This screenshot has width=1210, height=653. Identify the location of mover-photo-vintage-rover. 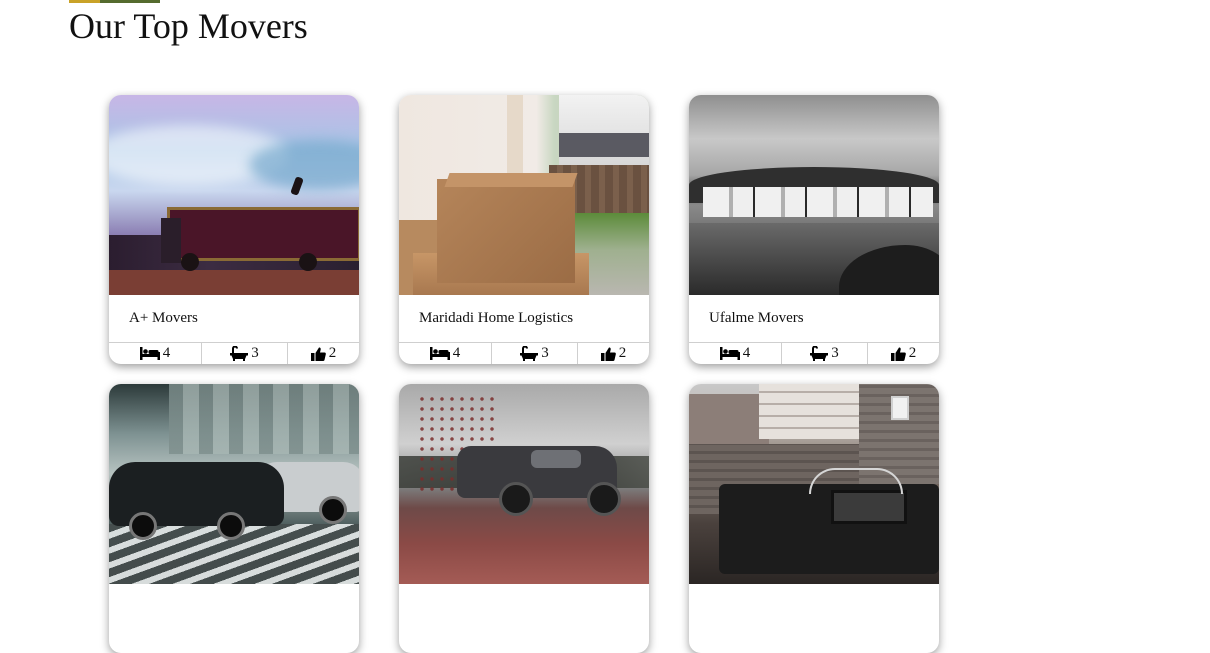
(814, 484).